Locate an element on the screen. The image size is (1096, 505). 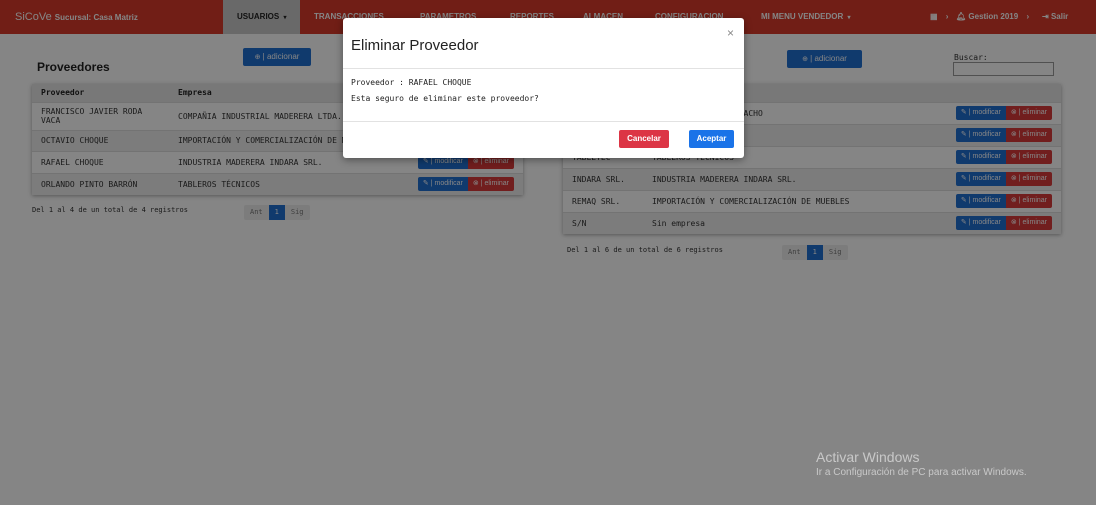
accept-button: Aceptar is located at coordinates (711, 139).